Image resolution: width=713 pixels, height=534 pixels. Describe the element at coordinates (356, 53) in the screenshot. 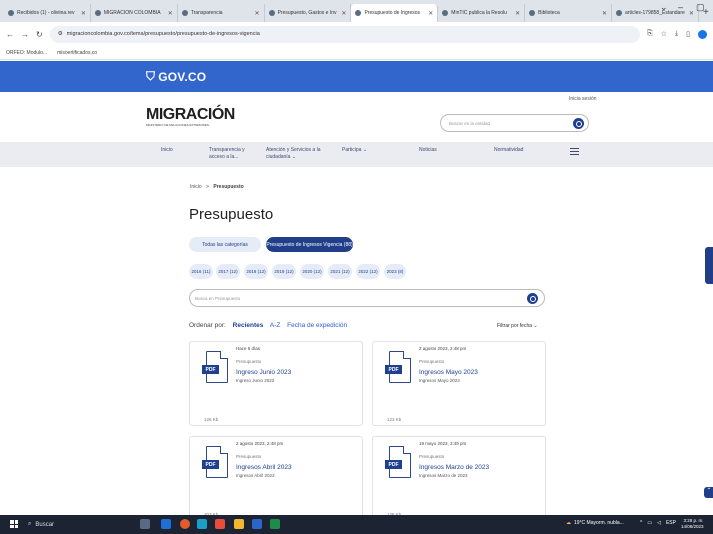

I see `bookmarks-bar: ORFEO: Modulo... misoertificados.co` at that location.